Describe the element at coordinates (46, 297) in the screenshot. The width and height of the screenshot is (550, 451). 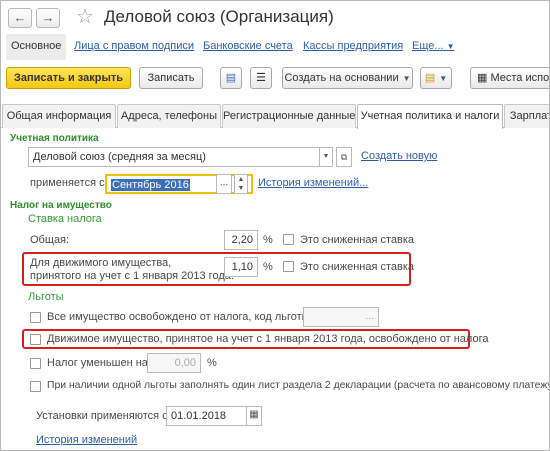
I see `benefits-section-title: Льготы` at that location.